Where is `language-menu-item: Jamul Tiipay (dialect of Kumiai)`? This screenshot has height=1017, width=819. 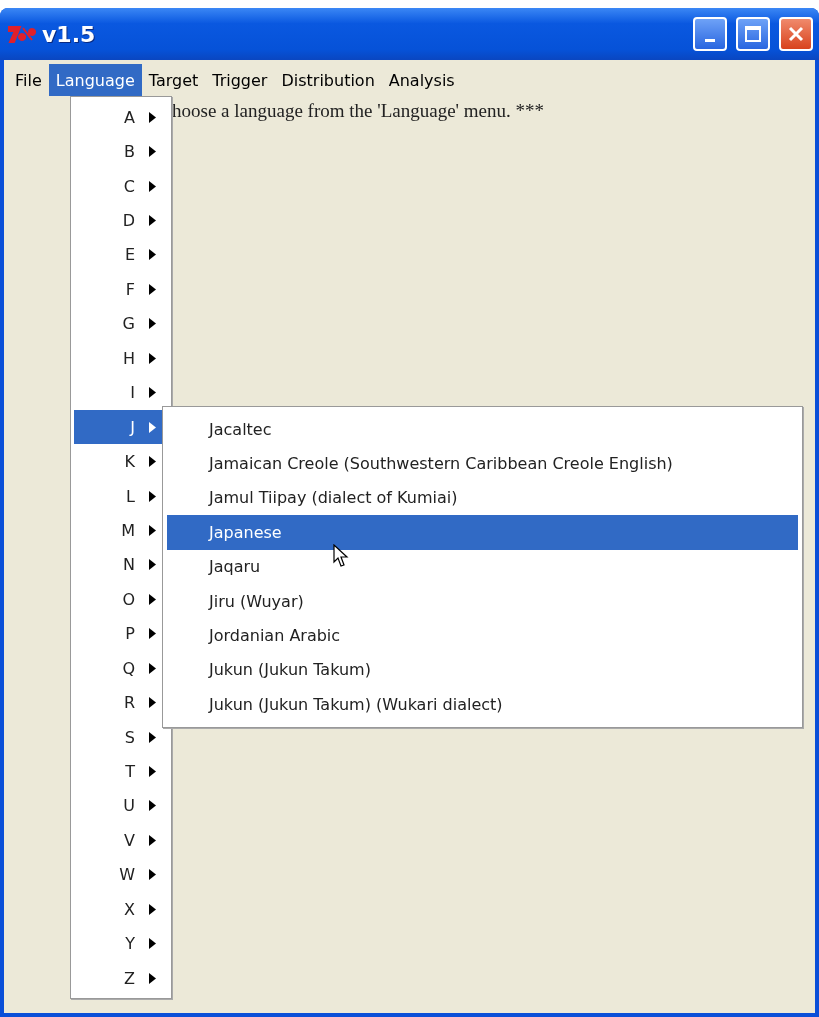
language-menu-item: Jamul Tiipay (dialect of Kumiai) is located at coordinates (482, 498).